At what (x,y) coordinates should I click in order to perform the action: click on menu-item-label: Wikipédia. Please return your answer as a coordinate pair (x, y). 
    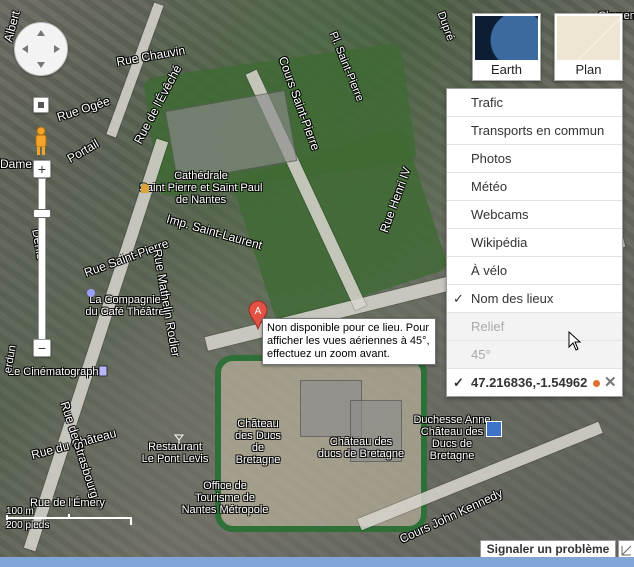
    Looking at the image, I should click on (499, 242).